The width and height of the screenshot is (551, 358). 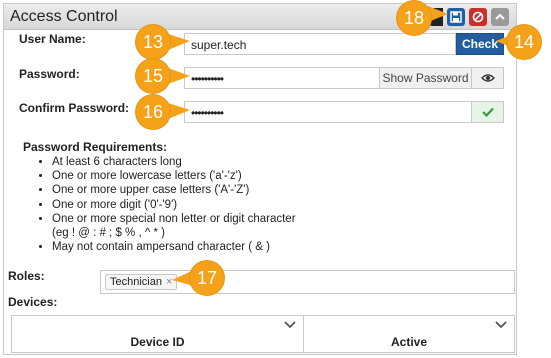 I want to click on requirement-item: At least 6 characters long, so click(x=182, y=162).